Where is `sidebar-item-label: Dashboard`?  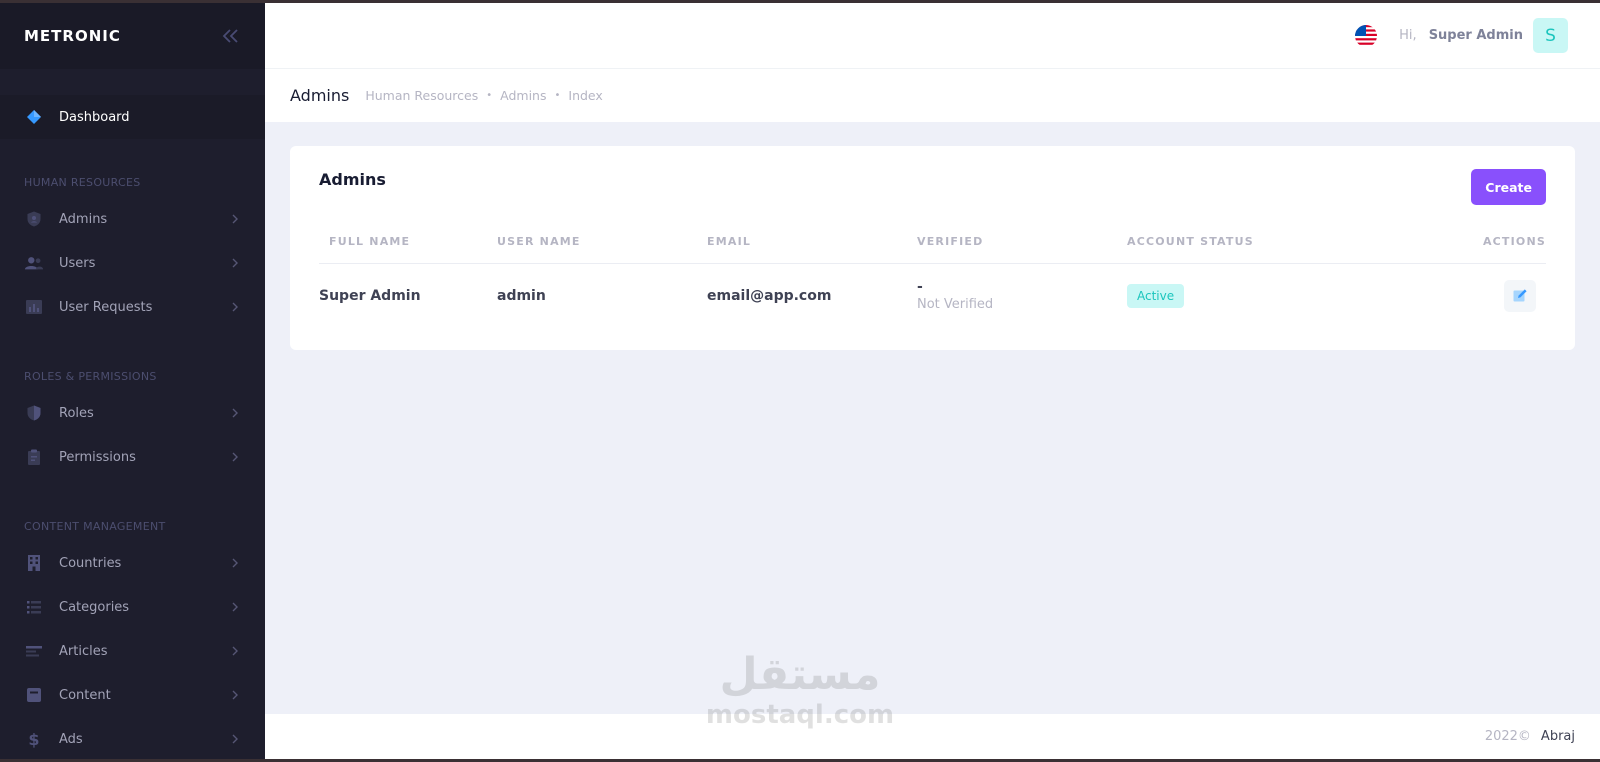
sidebar-item-label: Dashboard is located at coordinates (94, 117).